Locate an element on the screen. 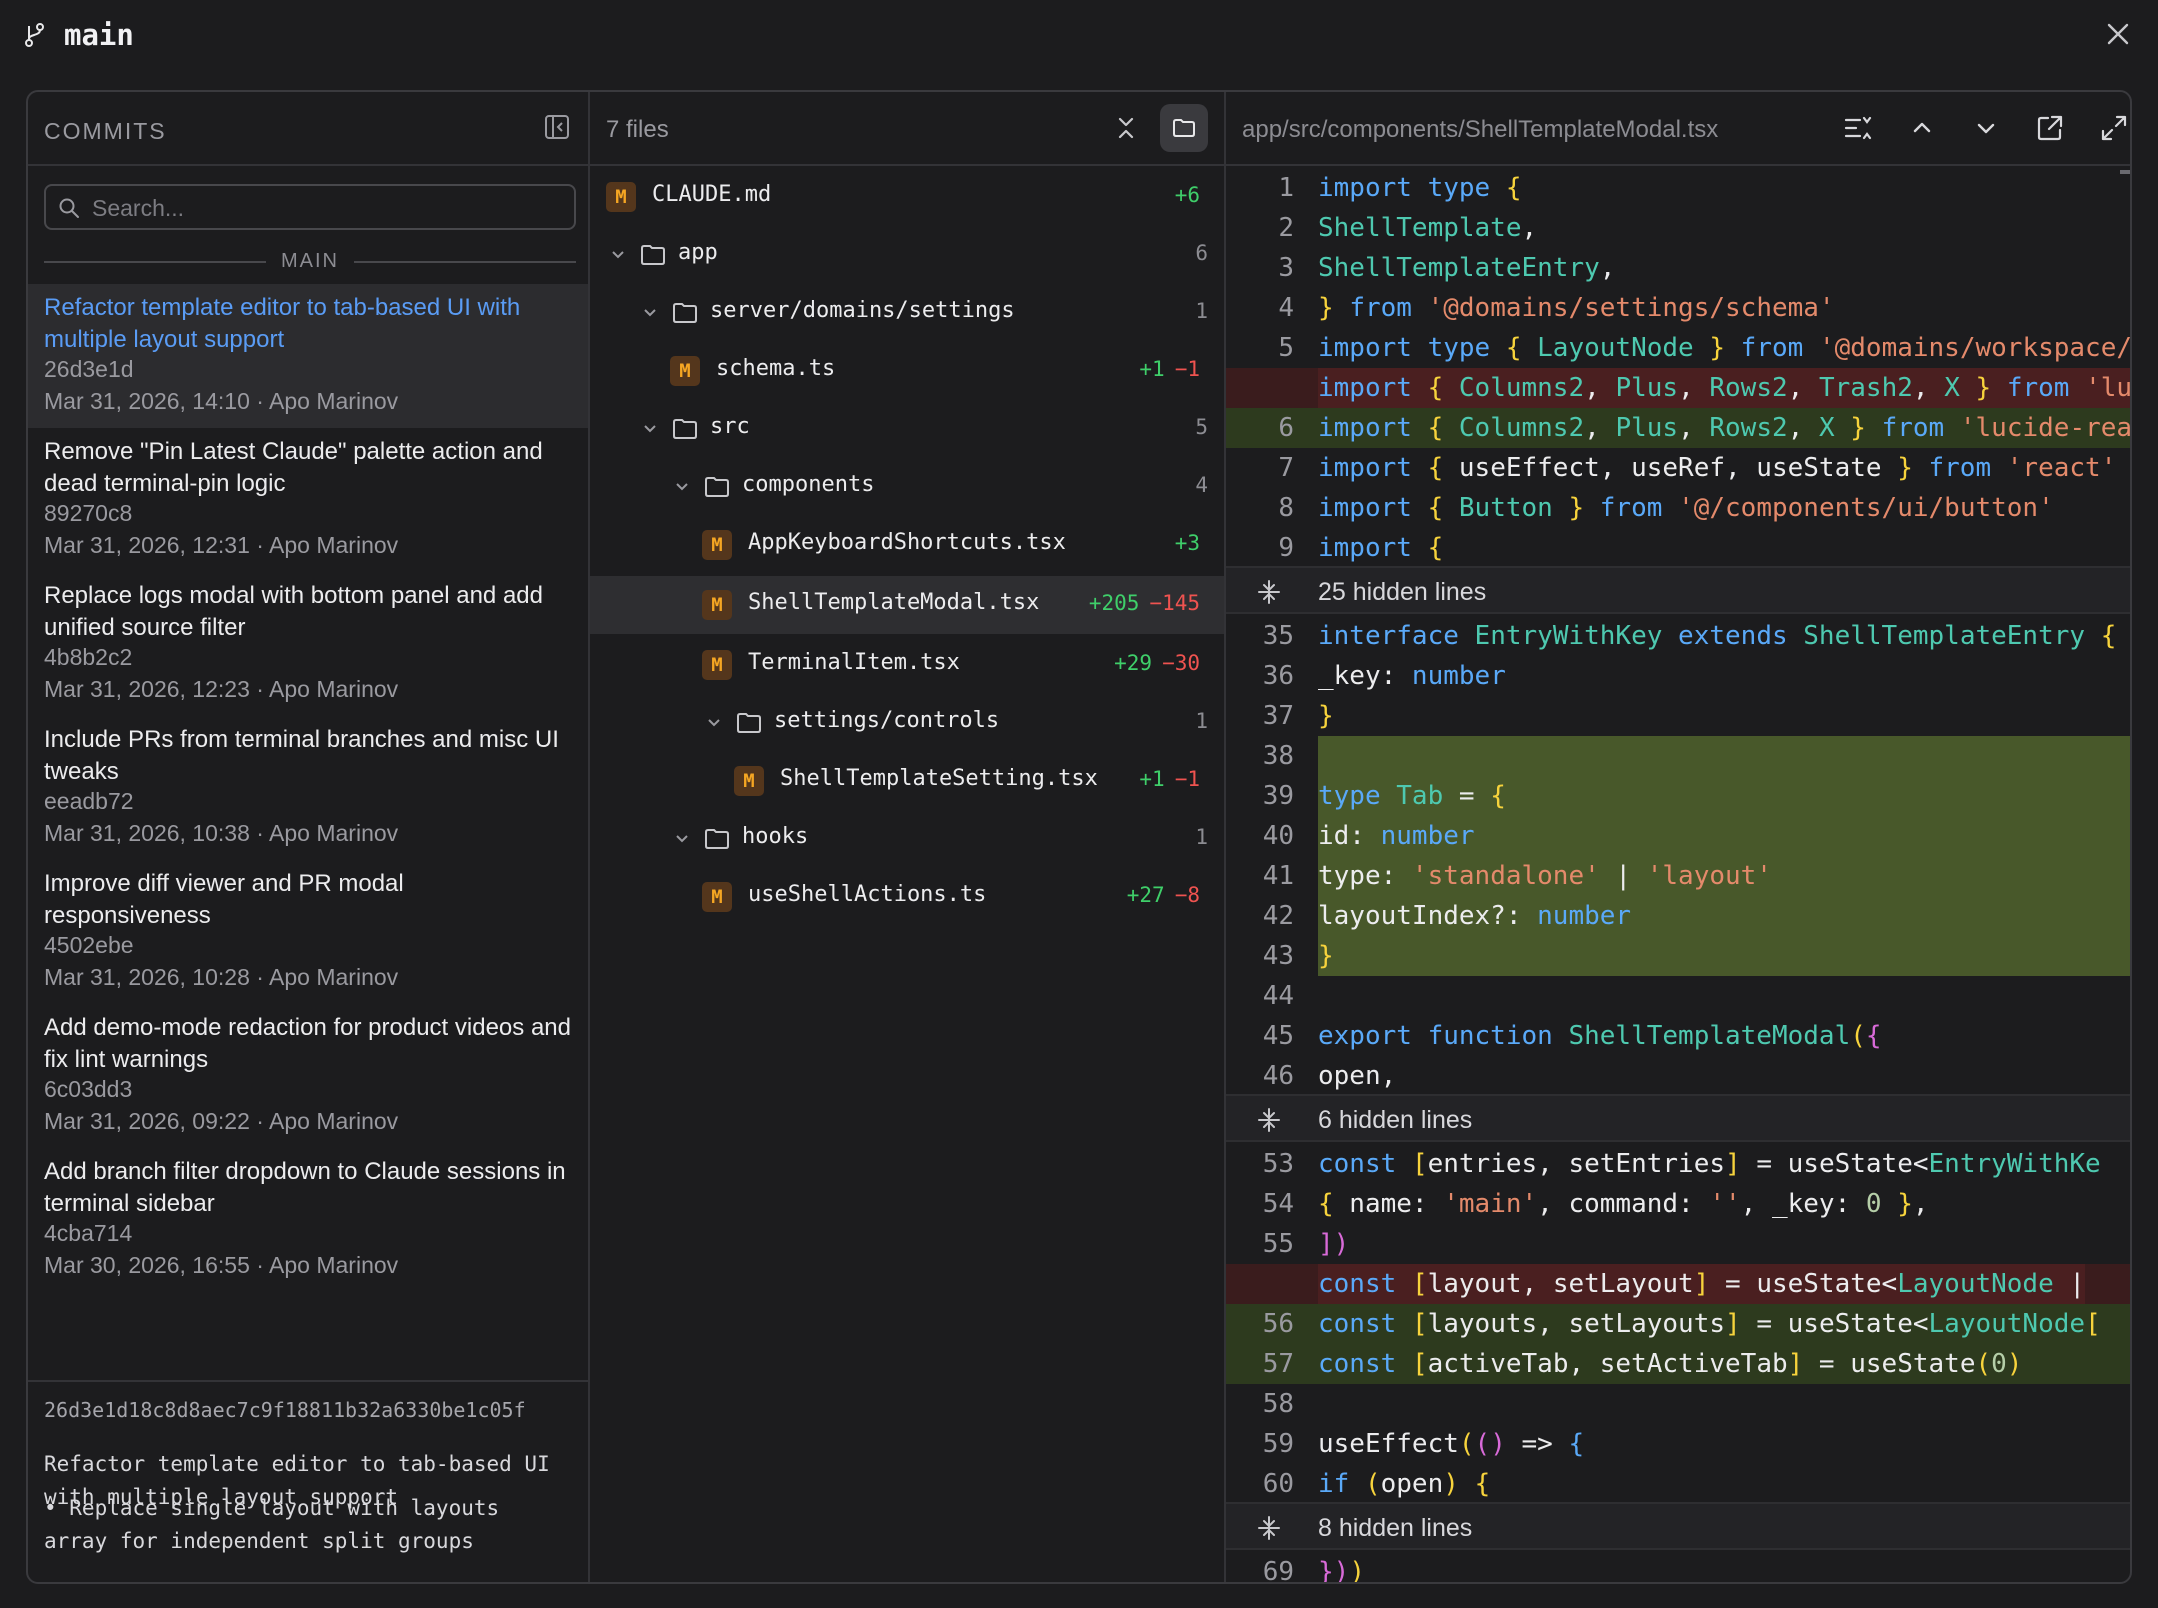 The image size is (2158, 1608). folder-row: hooks 1 is located at coordinates (907, 839).